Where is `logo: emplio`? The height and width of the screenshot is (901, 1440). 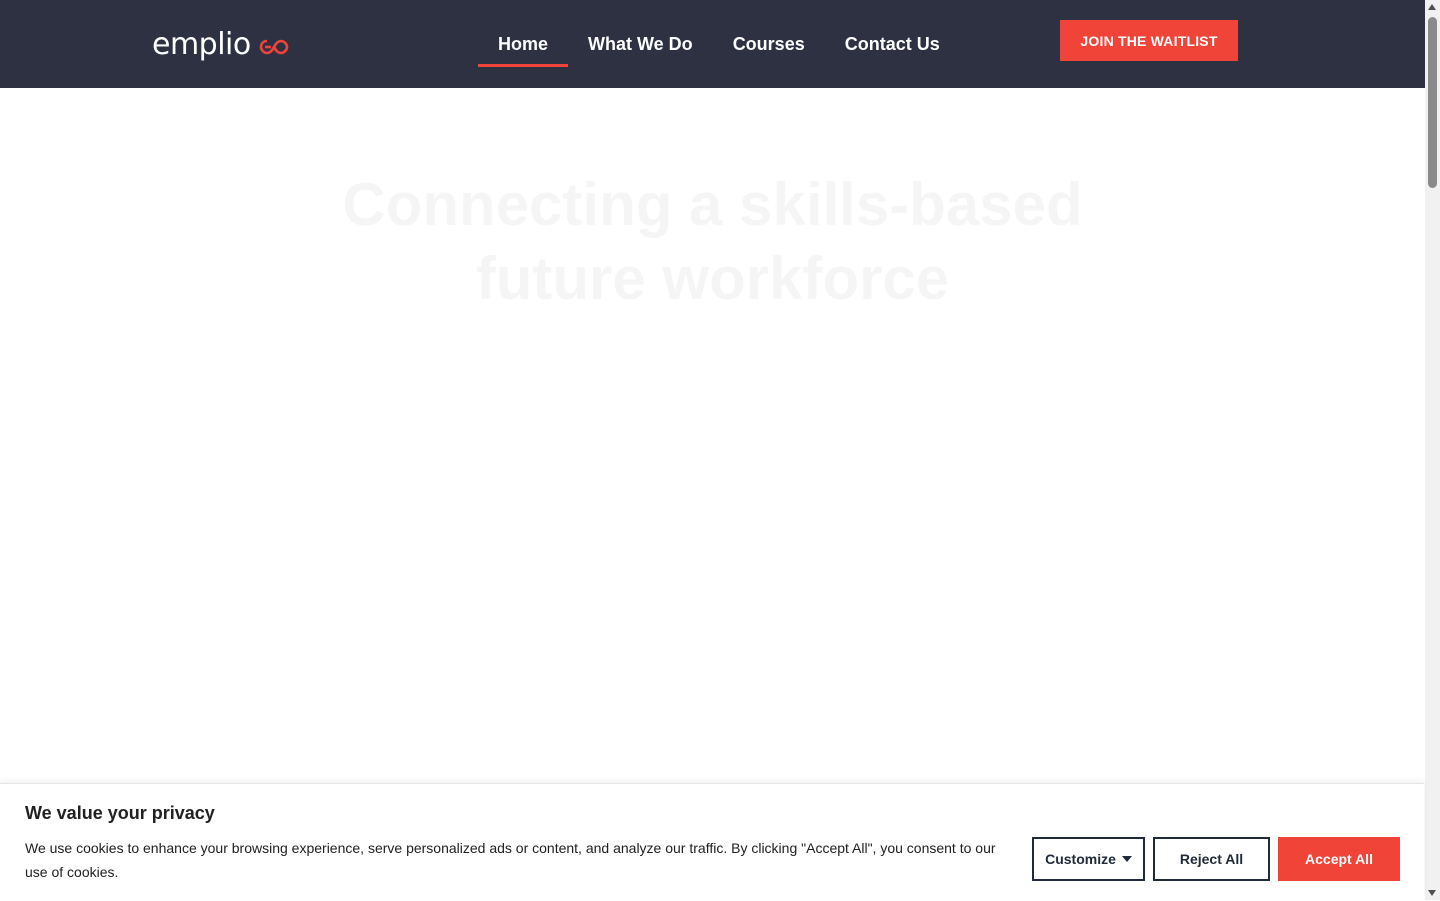 logo: emplio is located at coordinates (220, 44).